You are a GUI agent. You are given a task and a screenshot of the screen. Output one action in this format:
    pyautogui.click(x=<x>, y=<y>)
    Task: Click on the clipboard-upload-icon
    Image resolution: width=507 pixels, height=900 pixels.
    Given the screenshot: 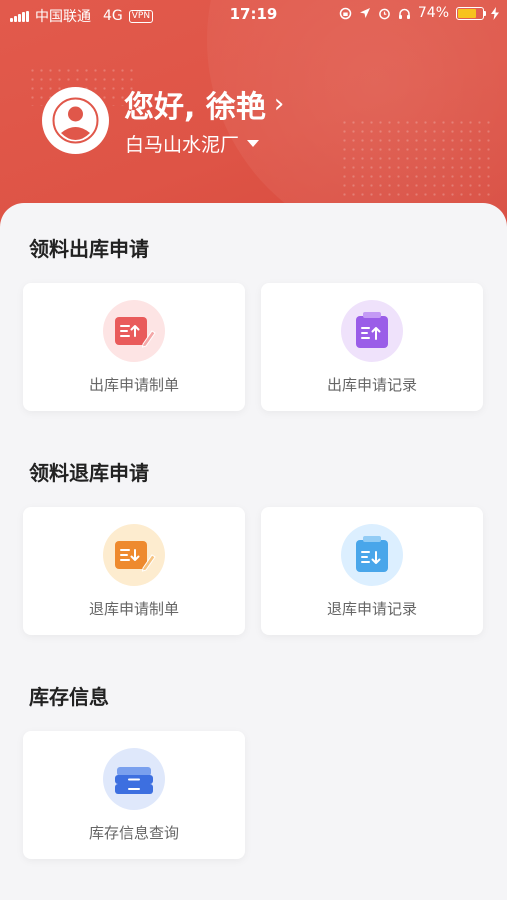 What is the action you would take?
    pyautogui.click(x=372, y=331)
    